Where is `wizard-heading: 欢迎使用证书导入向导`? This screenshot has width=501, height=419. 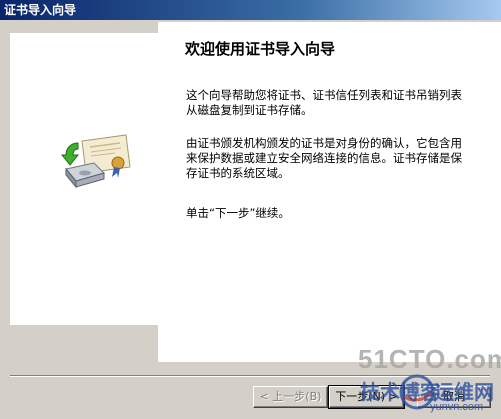
wizard-heading: 欢迎使用证书导入向导 is located at coordinates (260, 49).